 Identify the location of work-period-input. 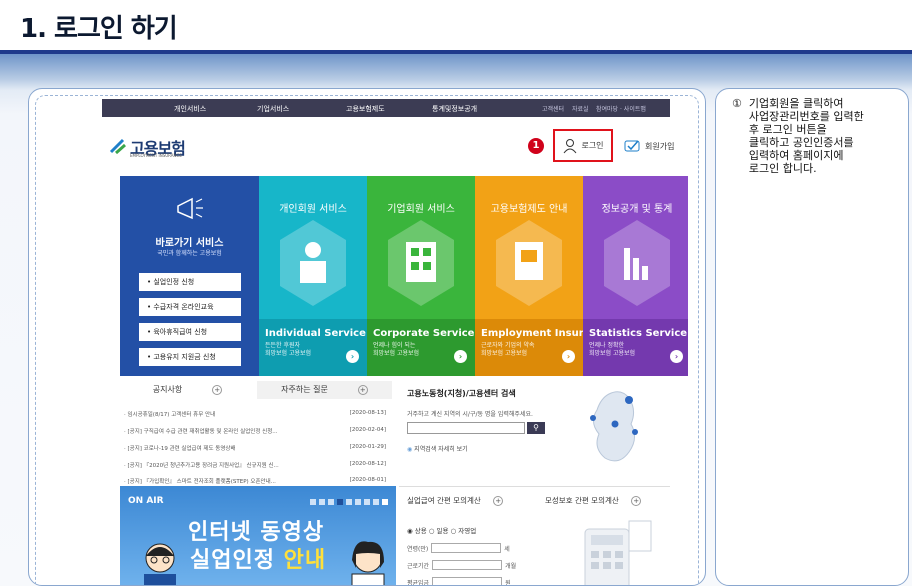
(467, 565).